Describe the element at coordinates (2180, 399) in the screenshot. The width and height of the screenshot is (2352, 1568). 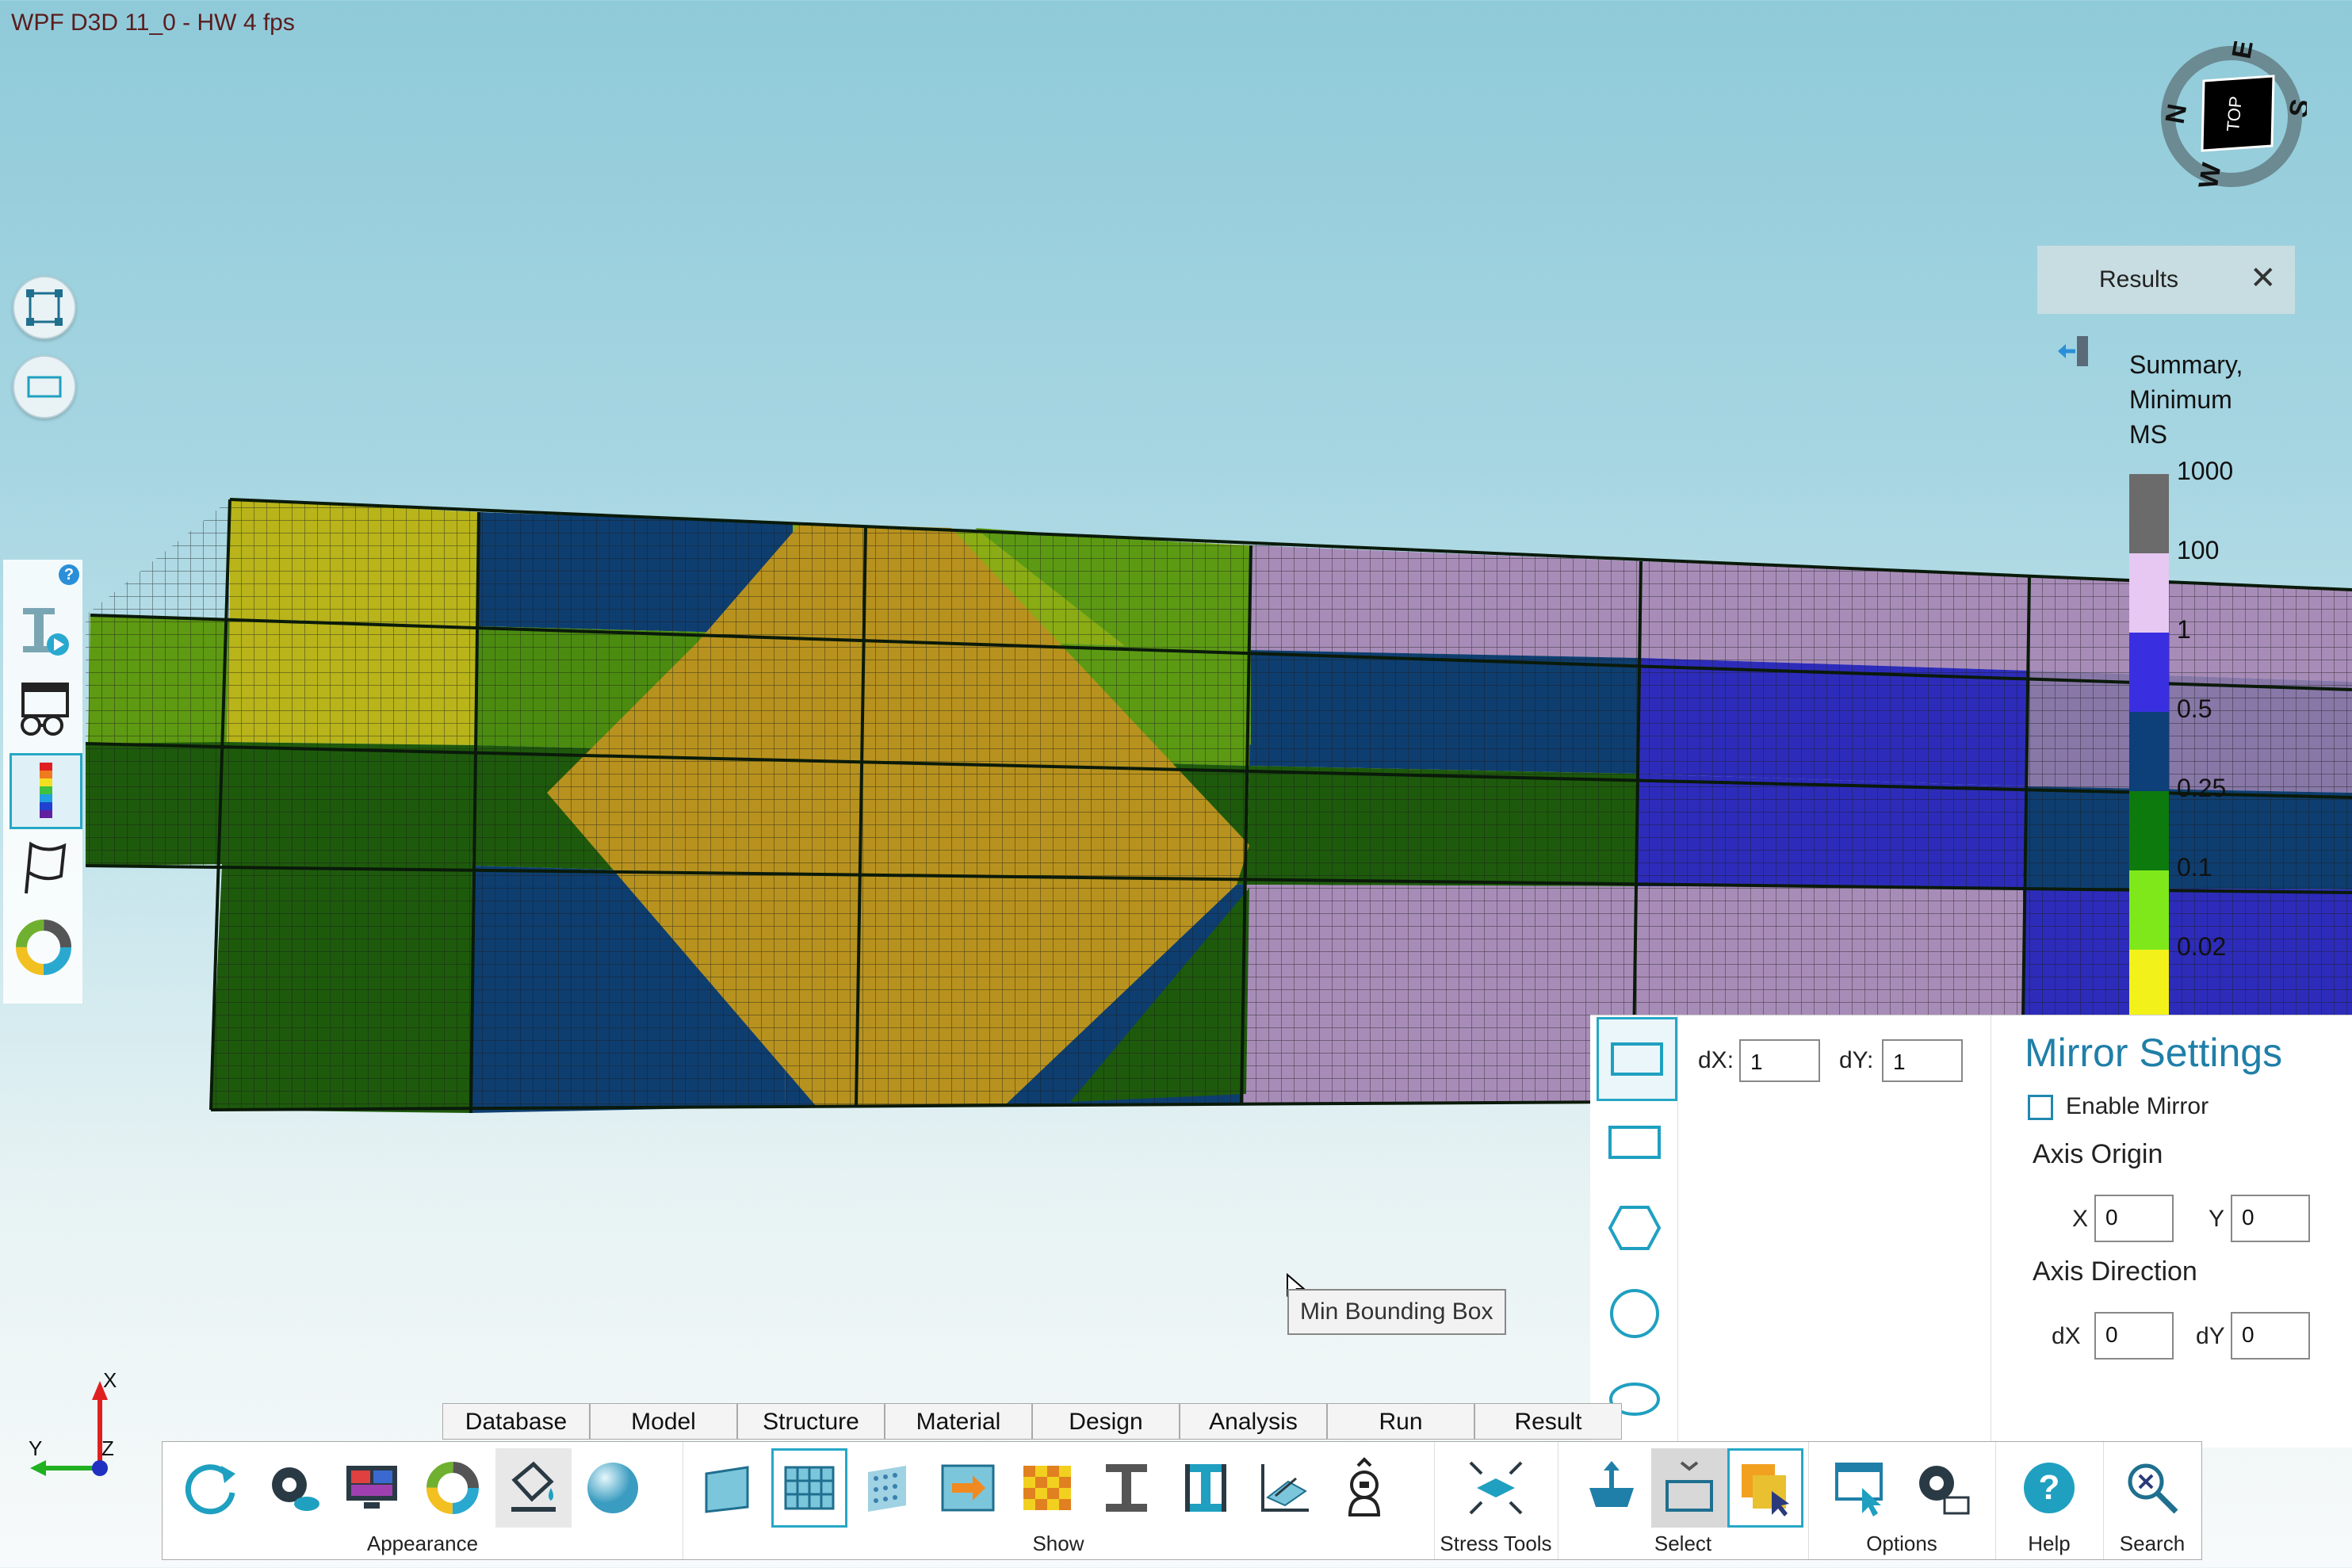
I see `legend-title-line: Minimum` at that location.